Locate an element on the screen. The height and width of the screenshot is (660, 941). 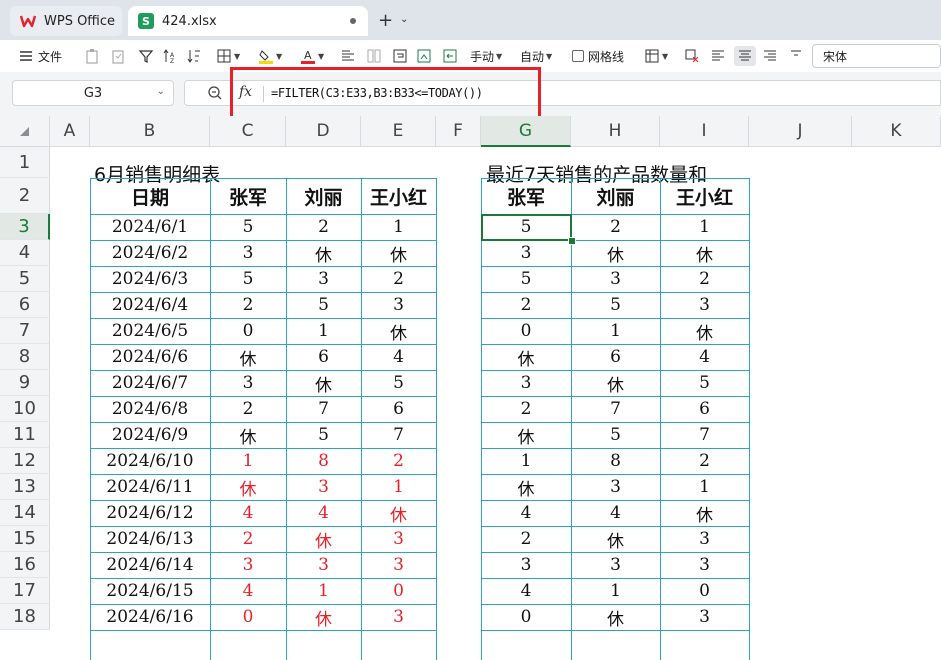
left-header-cell: 王小红 is located at coordinates (398, 196).